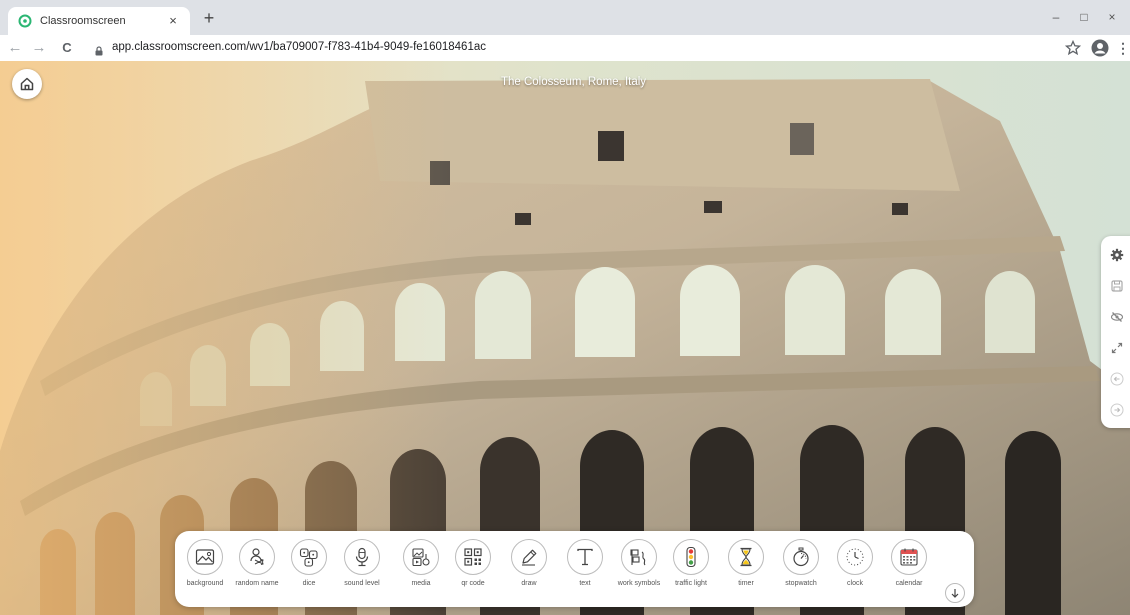 The image size is (1130, 615). Describe the element at coordinates (855, 583) in the screenshot. I see `widget-label: clock` at that location.